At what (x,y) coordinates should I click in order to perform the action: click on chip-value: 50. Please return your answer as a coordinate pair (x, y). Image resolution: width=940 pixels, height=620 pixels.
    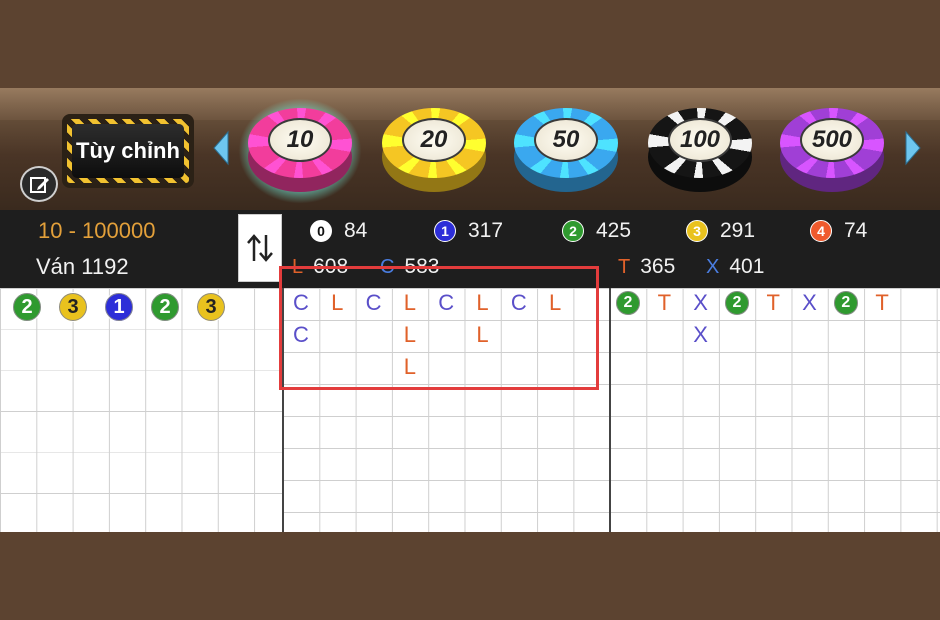
    Looking at the image, I should click on (566, 140).